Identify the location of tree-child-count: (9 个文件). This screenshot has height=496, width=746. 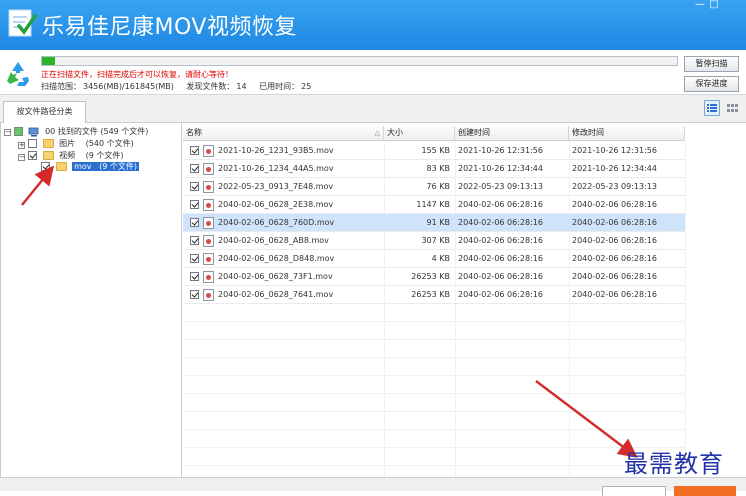
(118, 166).